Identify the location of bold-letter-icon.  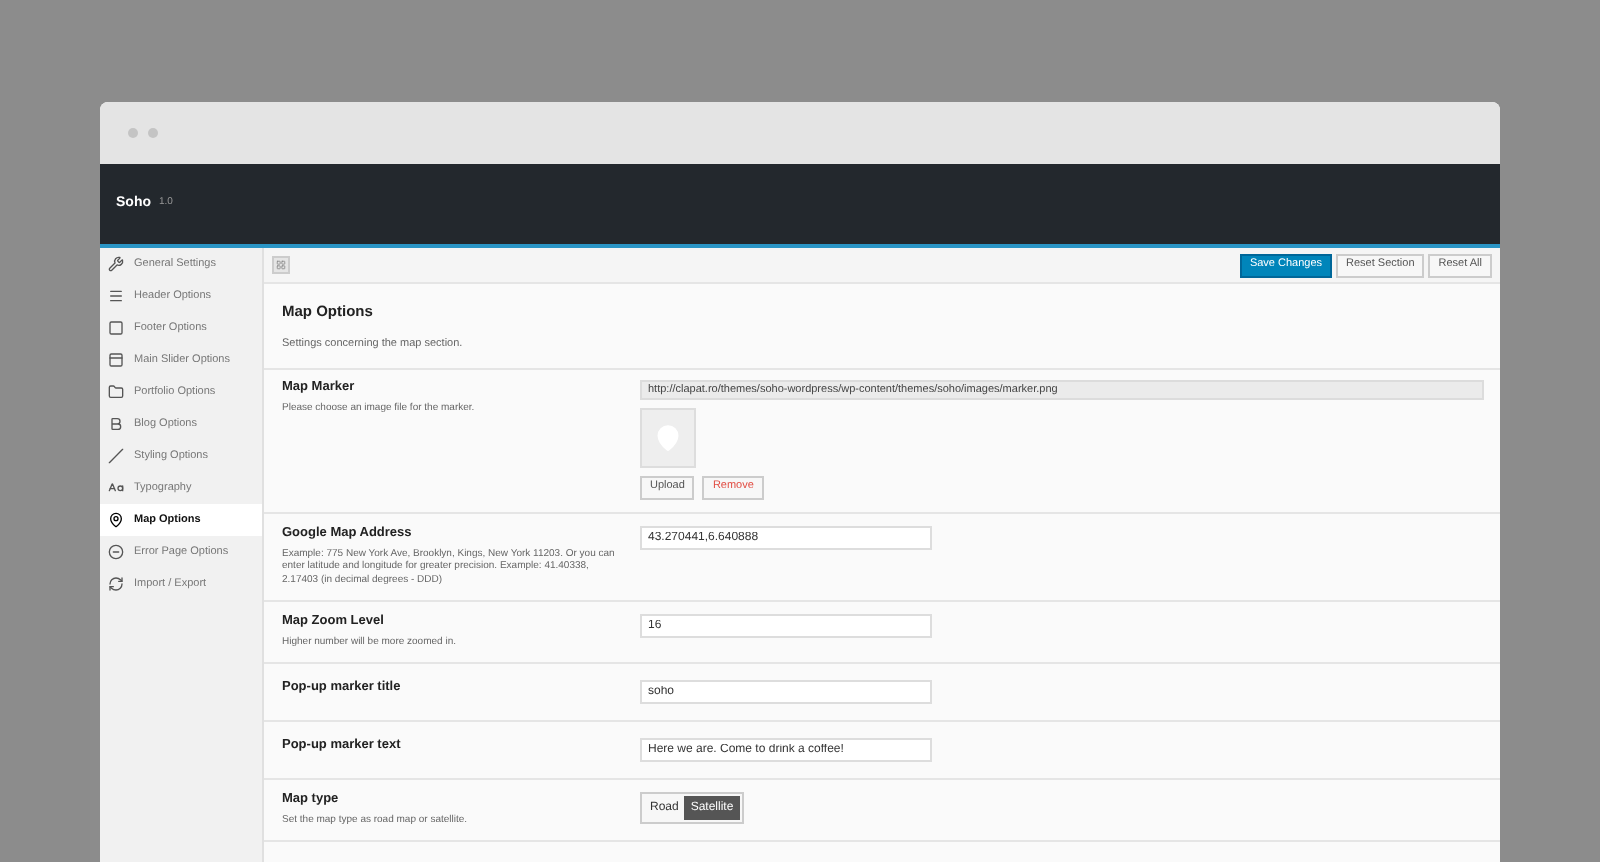
(116, 424).